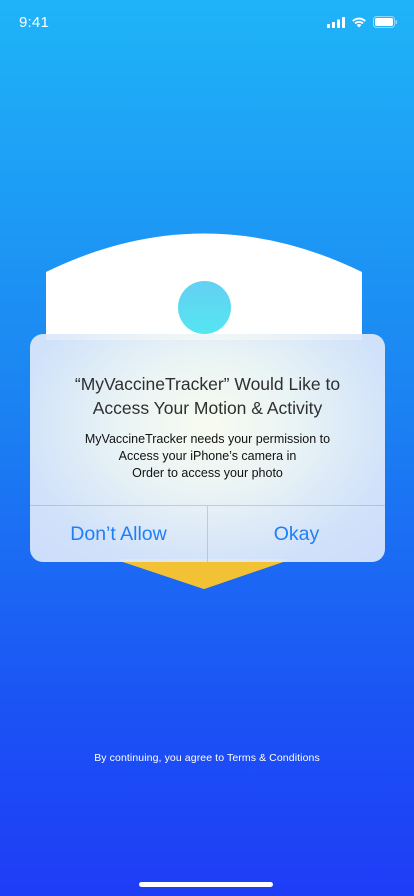 The image size is (414, 896). I want to click on battery-icon, so click(385, 22).